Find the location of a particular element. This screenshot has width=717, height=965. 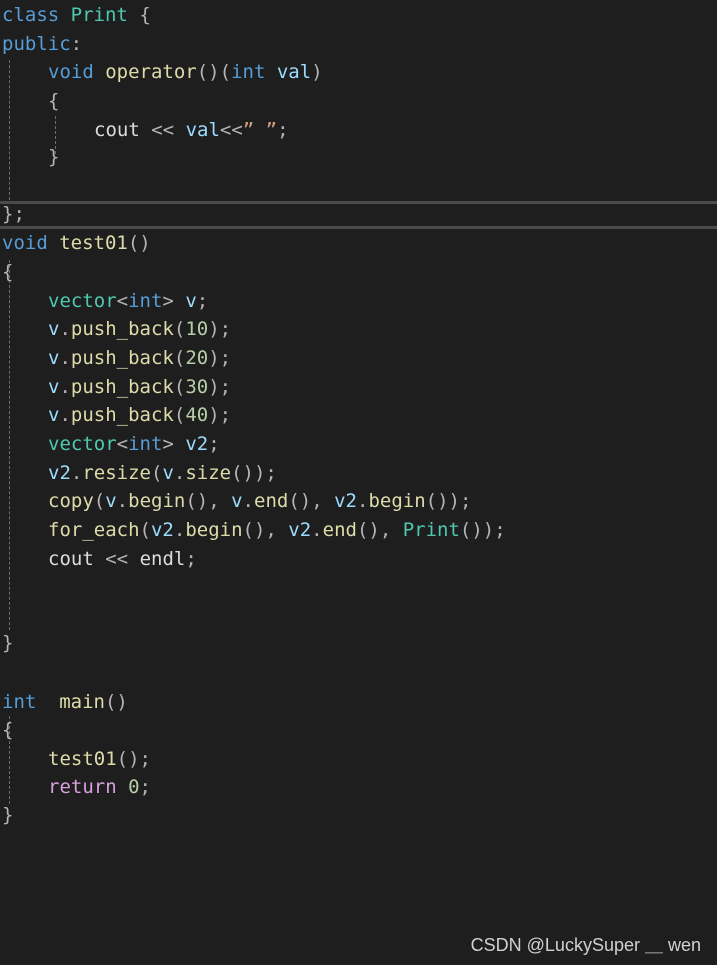

code-token: size is located at coordinates (208, 473).